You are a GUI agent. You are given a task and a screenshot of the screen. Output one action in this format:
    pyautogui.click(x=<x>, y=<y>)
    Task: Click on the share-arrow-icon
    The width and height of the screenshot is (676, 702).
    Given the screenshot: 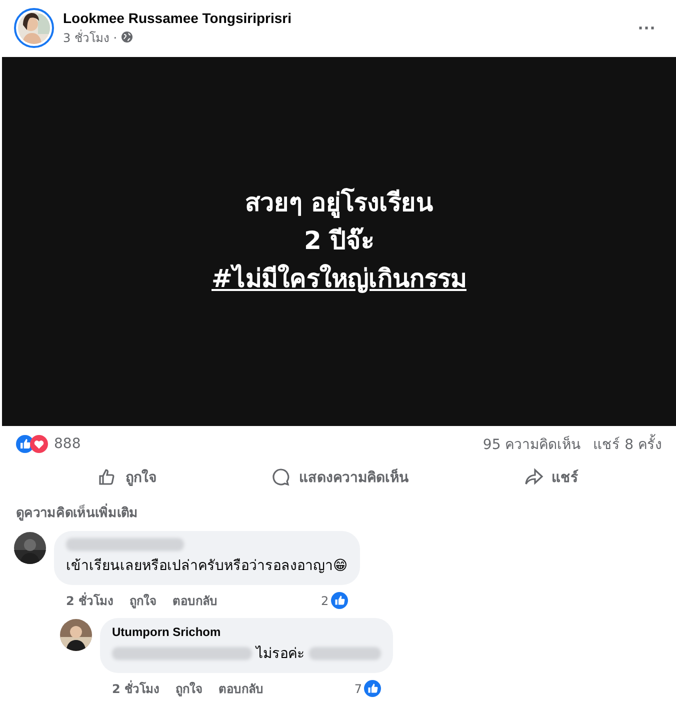 What is the action you would take?
    pyautogui.click(x=534, y=476)
    